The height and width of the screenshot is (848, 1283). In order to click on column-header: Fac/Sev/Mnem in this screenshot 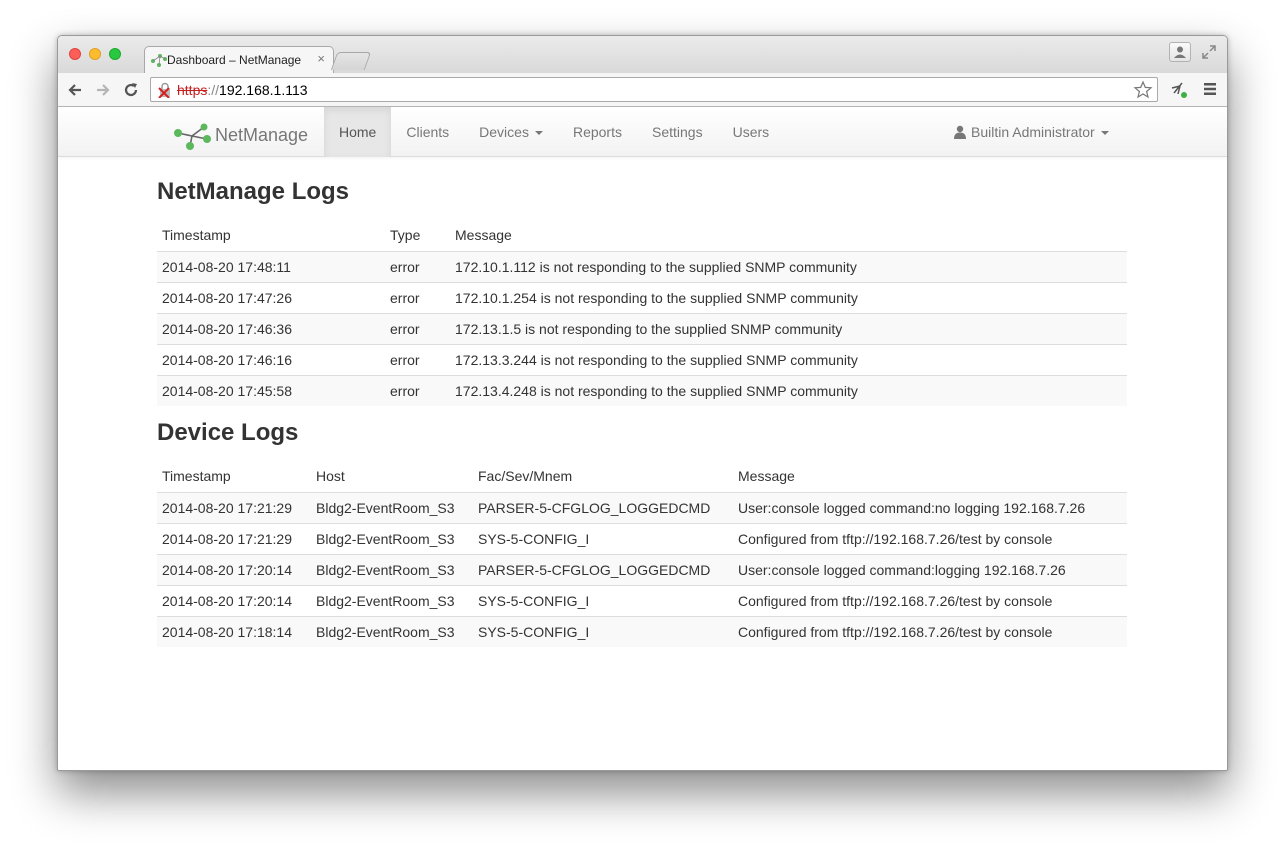, I will do `click(603, 476)`.